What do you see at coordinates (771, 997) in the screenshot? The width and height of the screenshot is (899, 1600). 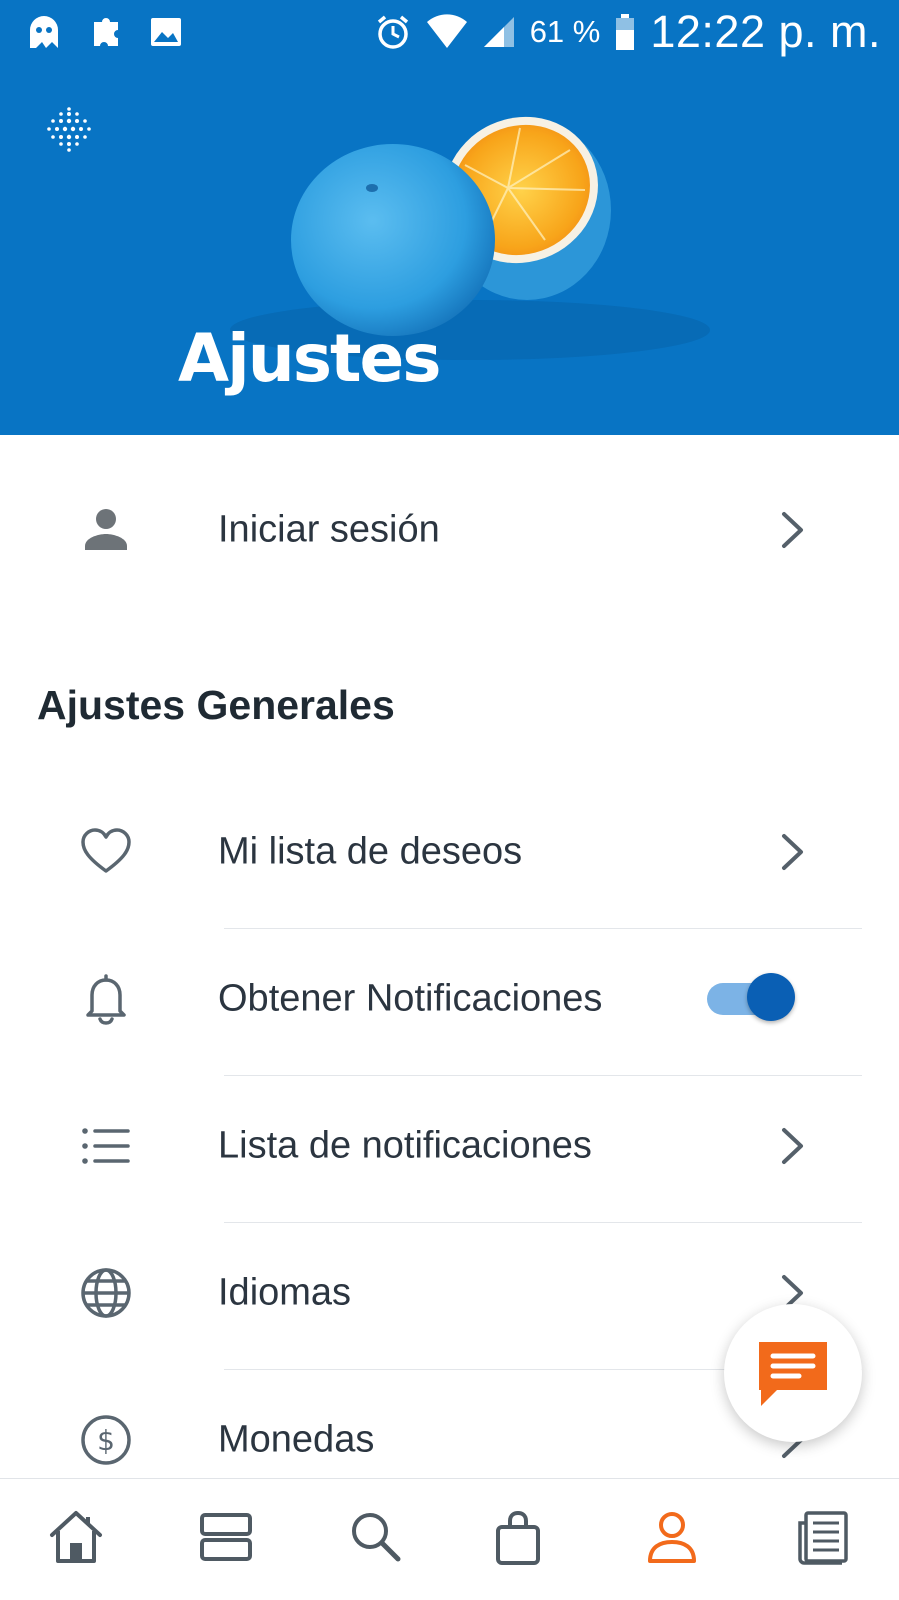 I see `toggle-thumb` at bounding box center [771, 997].